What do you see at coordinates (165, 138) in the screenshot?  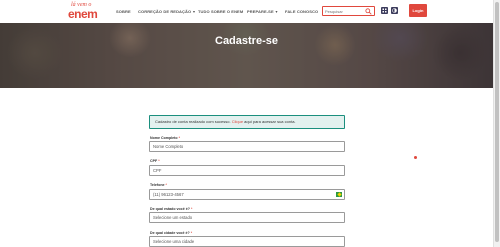 I see `name-label: Nome Completo *` at bounding box center [165, 138].